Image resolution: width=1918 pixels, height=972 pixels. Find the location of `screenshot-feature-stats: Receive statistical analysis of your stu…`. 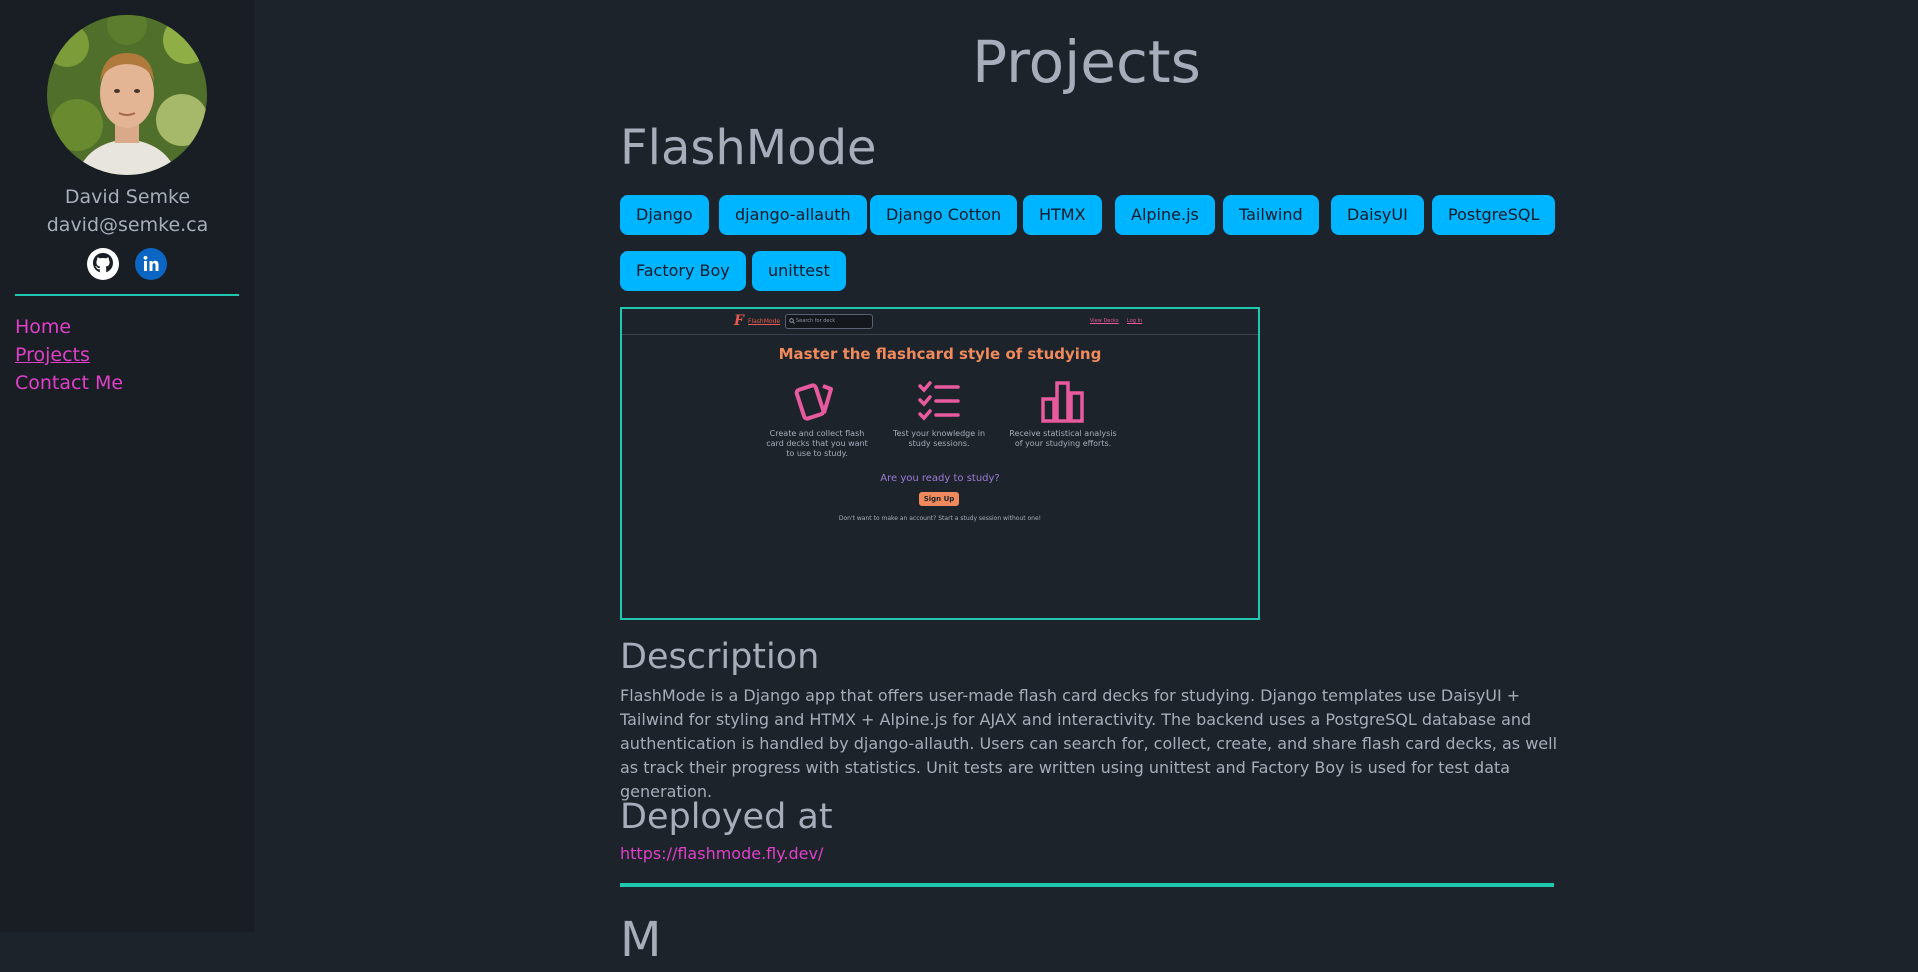

screenshot-feature-stats: Receive statistical analysis of your stu… is located at coordinates (1063, 438).